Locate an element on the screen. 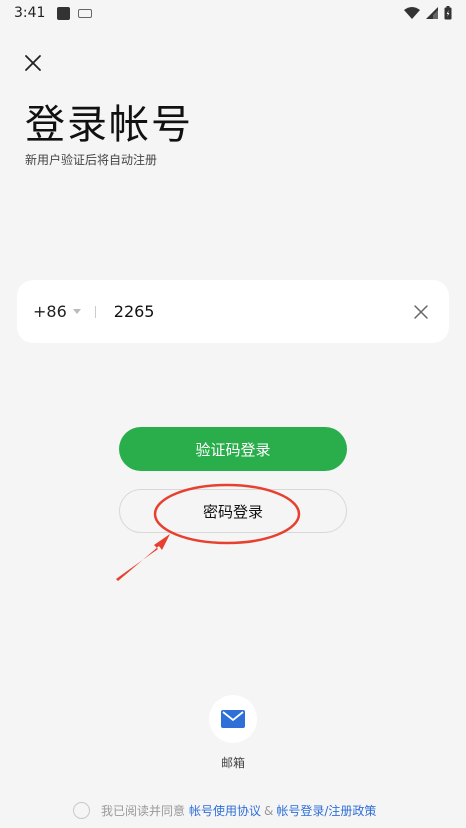  mail-icon is located at coordinates (233, 719).